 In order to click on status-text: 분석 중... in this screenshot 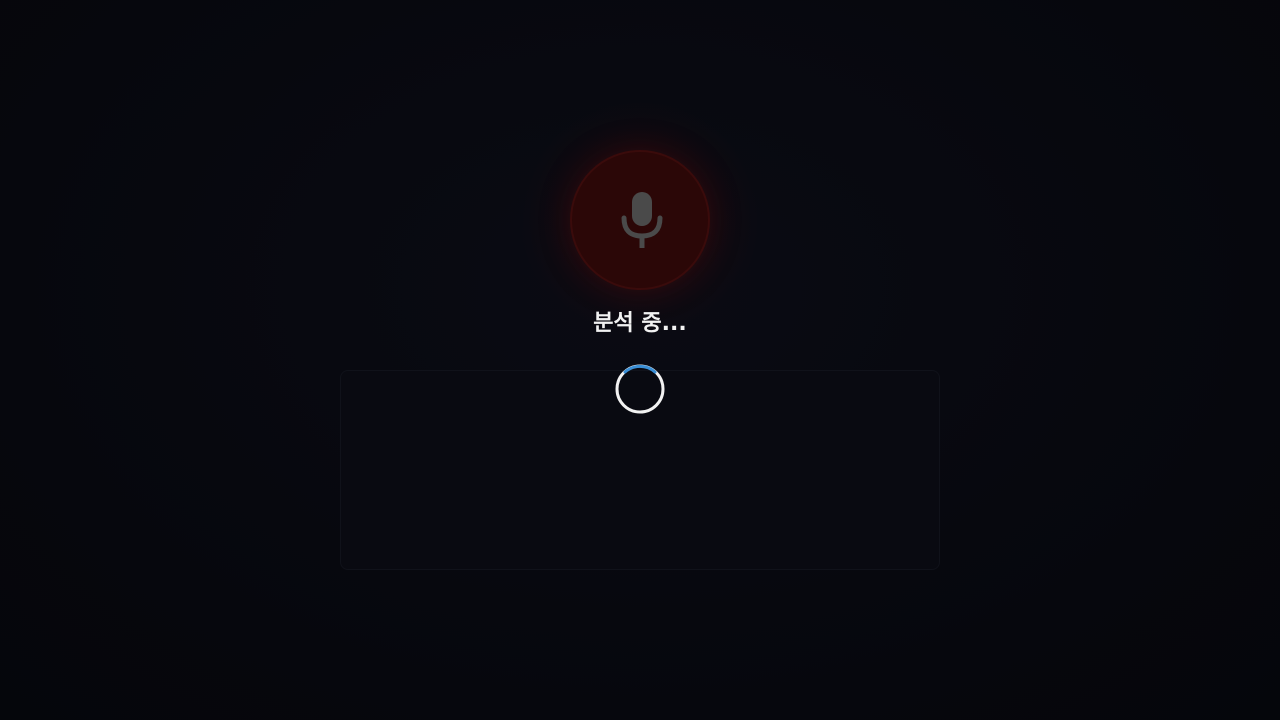, I will do `click(640, 323)`.